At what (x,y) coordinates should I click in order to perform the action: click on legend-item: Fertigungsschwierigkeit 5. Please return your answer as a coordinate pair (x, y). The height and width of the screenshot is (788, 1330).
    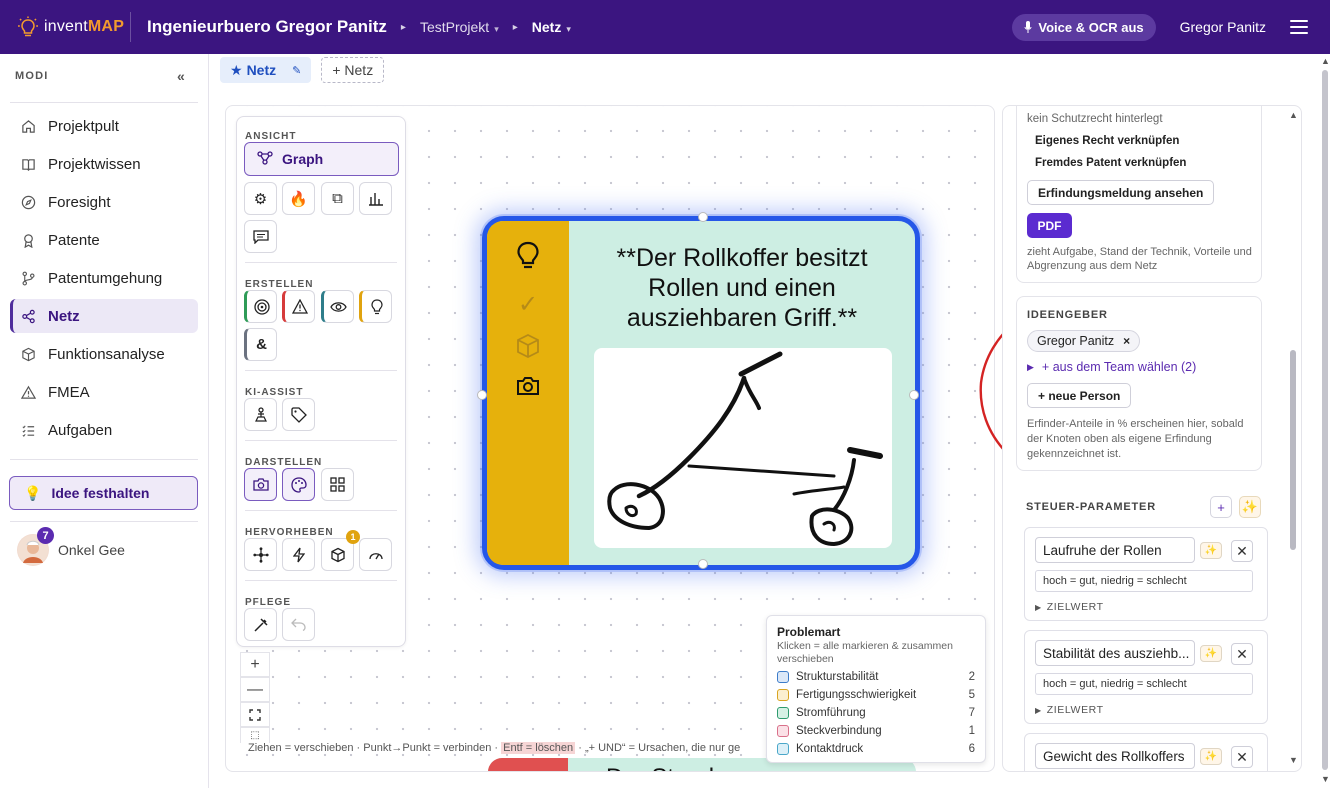
    Looking at the image, I should click on (876, 695).